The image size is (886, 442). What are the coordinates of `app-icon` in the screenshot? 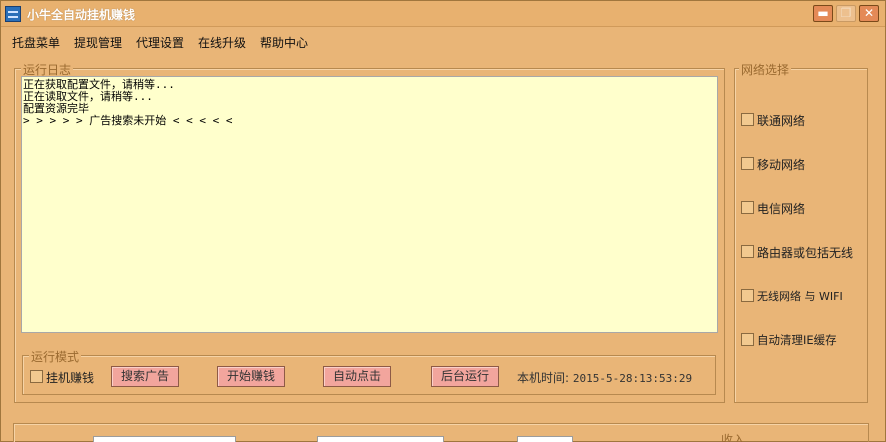 It's located at (13, 14).